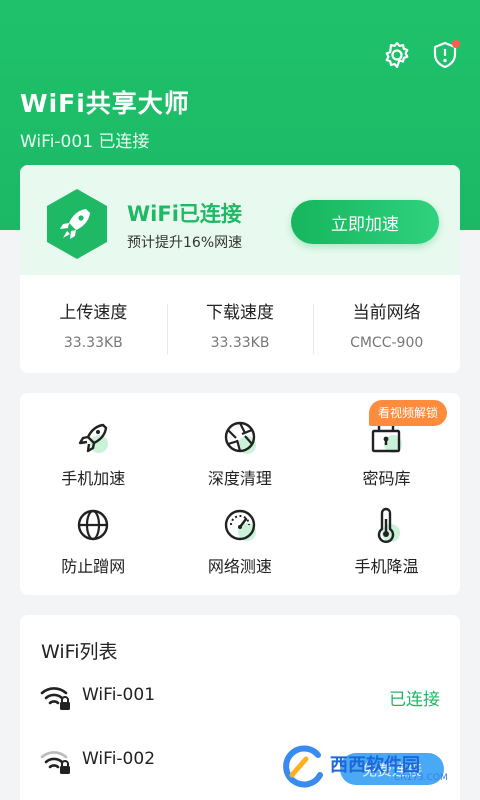 Image resolution: width=480 pixels, height=800 pixels. What do you see at coordinates (386, 459) in the screenshot?
I see `tool-password-vault: 密码库` at bounding box center [386, 459].